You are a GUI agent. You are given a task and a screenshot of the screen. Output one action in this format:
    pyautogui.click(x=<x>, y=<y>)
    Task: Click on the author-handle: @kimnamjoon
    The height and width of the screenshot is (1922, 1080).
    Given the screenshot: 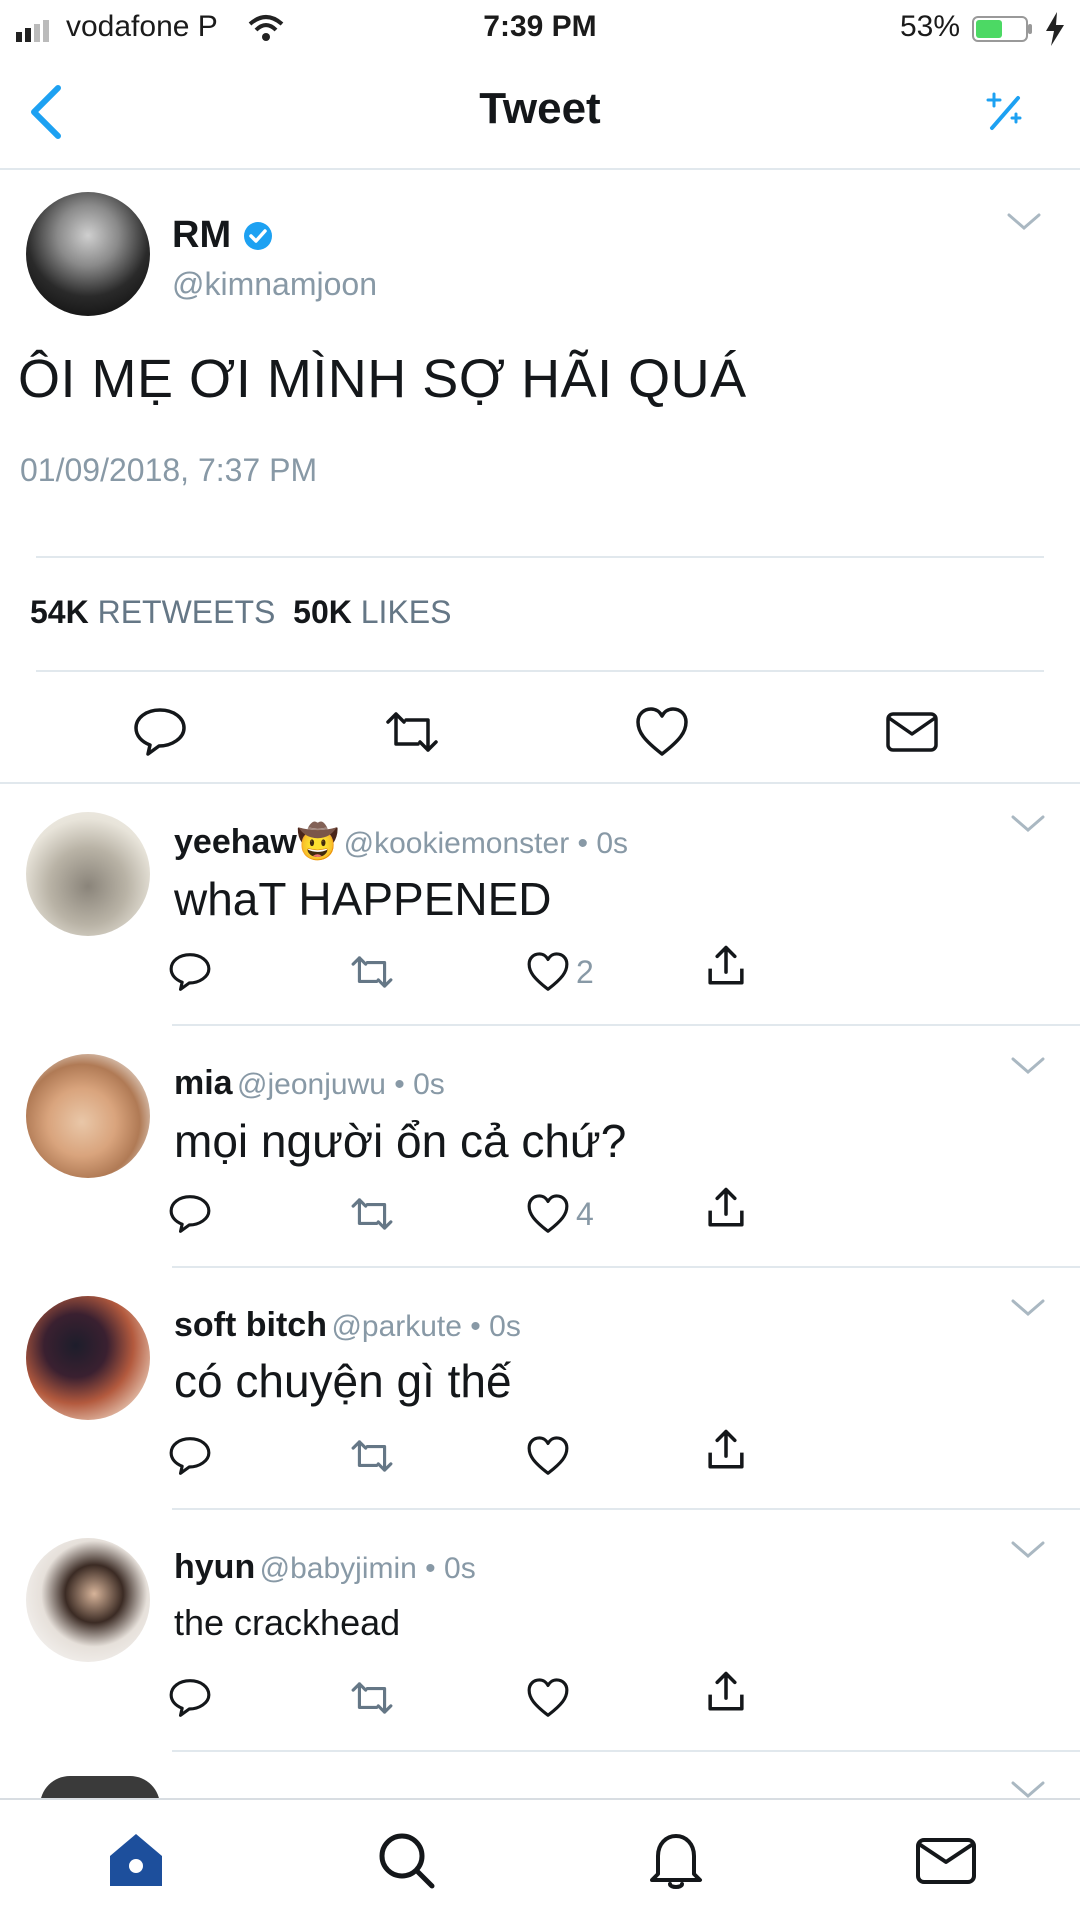 What is the action you would take?
    pyautogui.click(x=274, y=284)
    